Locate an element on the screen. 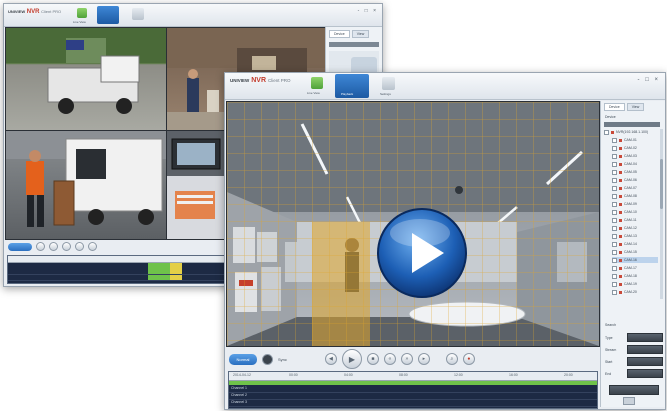 The width and height of the screenshot is (667, 411). camera-view-delivery is located at coordinates (86, 185).